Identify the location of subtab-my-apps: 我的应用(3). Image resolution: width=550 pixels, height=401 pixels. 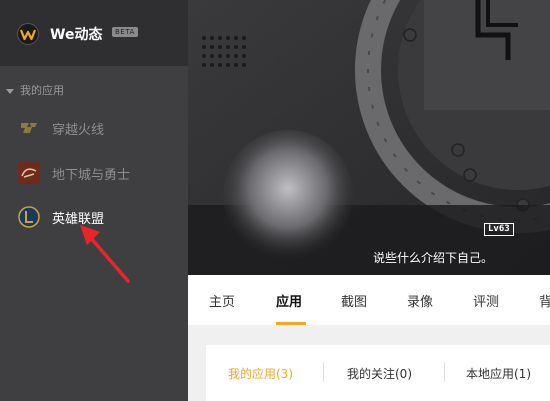
(260, 373).